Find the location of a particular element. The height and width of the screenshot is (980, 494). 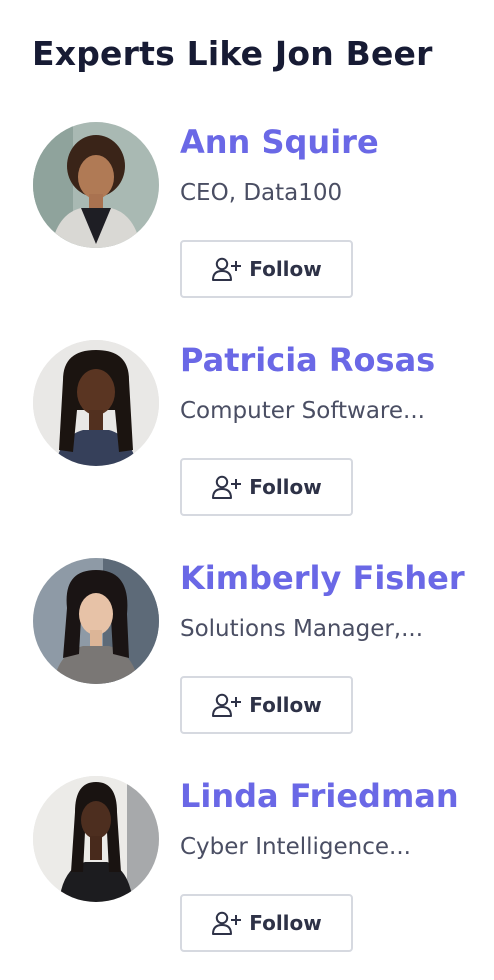

section-heading: Experts Like Jon Beer is located at coordinates (232, 53).